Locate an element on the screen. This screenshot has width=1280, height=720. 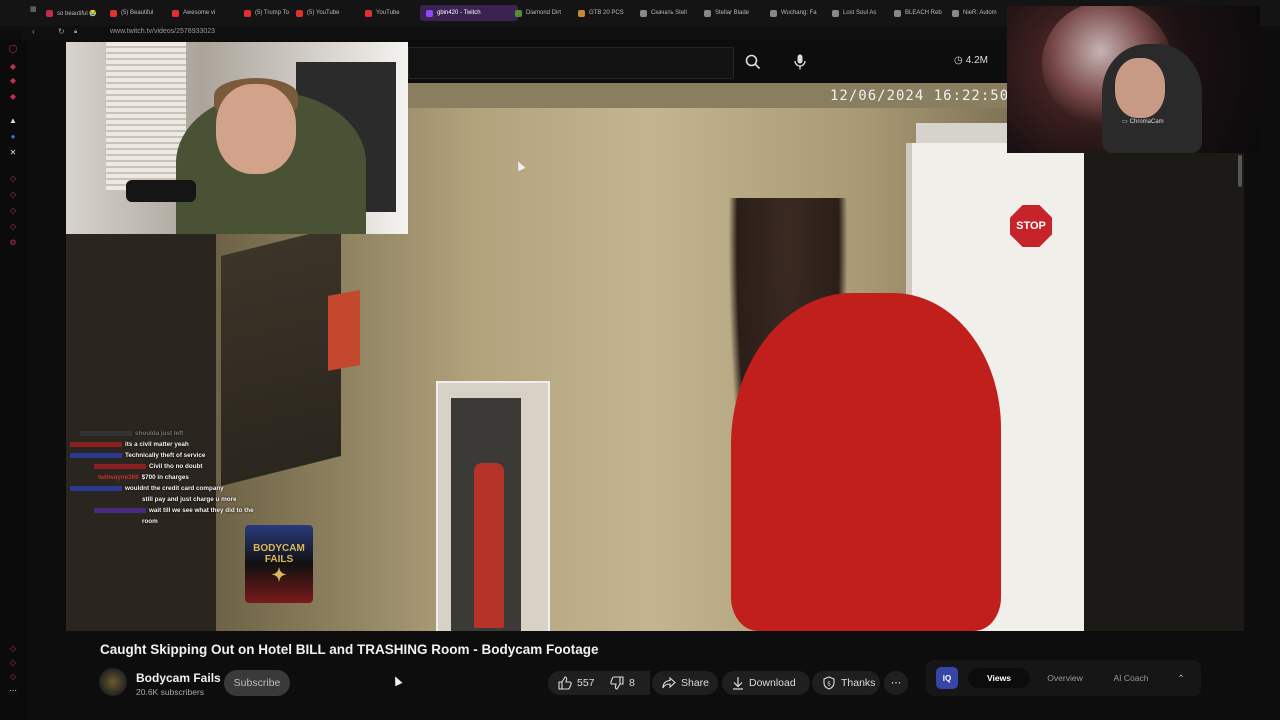
reload-icon: ↻ is located at coordinates (61, 31).